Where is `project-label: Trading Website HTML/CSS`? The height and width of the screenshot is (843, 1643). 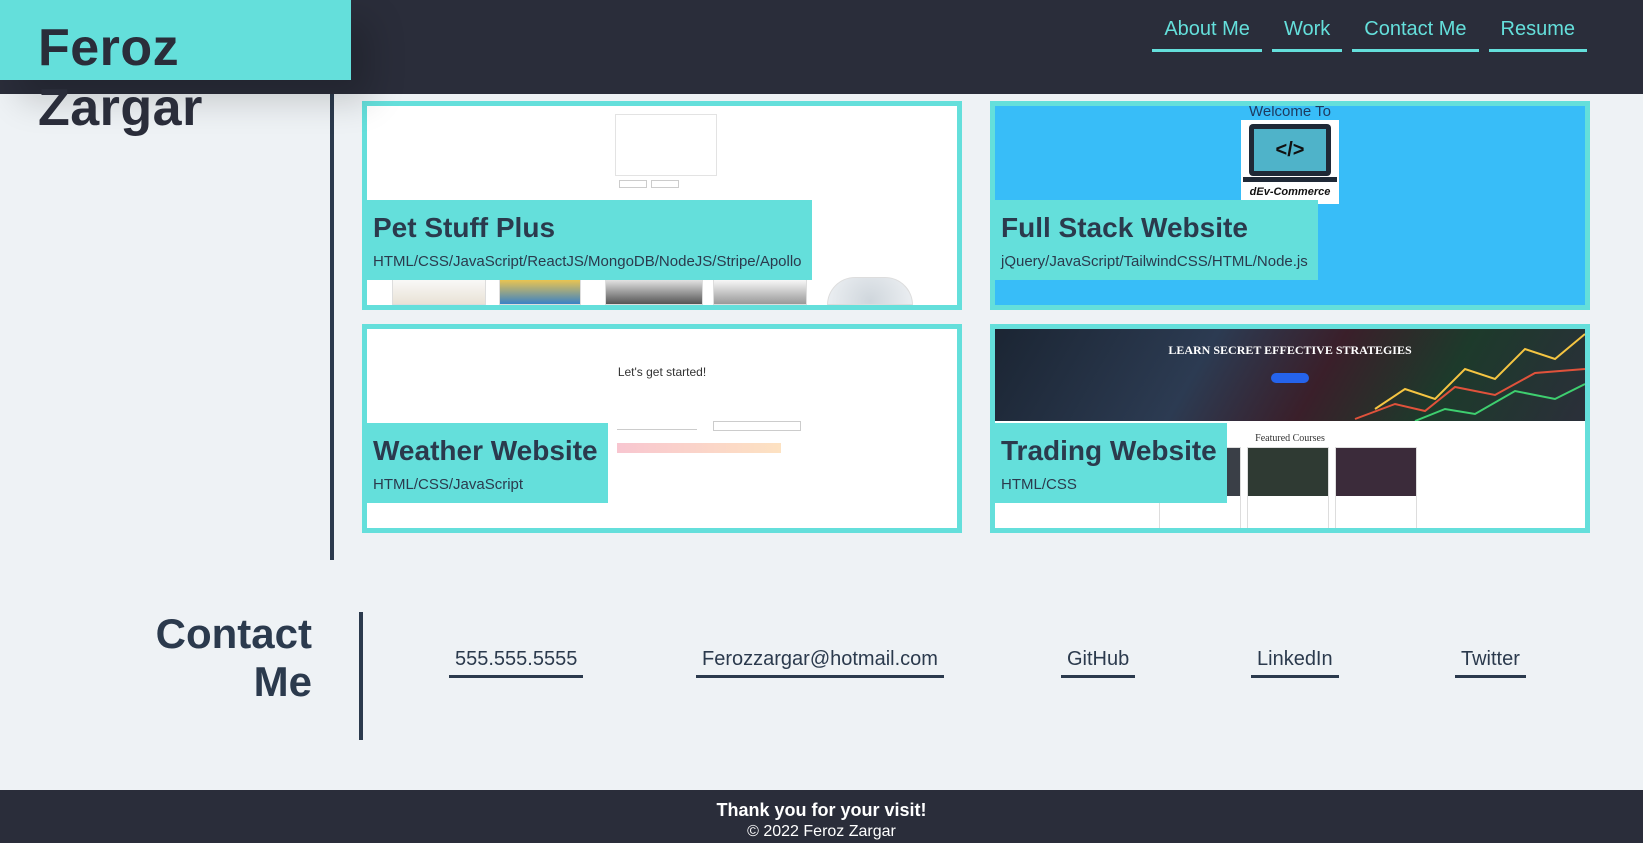 project-label: Trading Website HTML/CSS is located at coordinates (1111, 463).